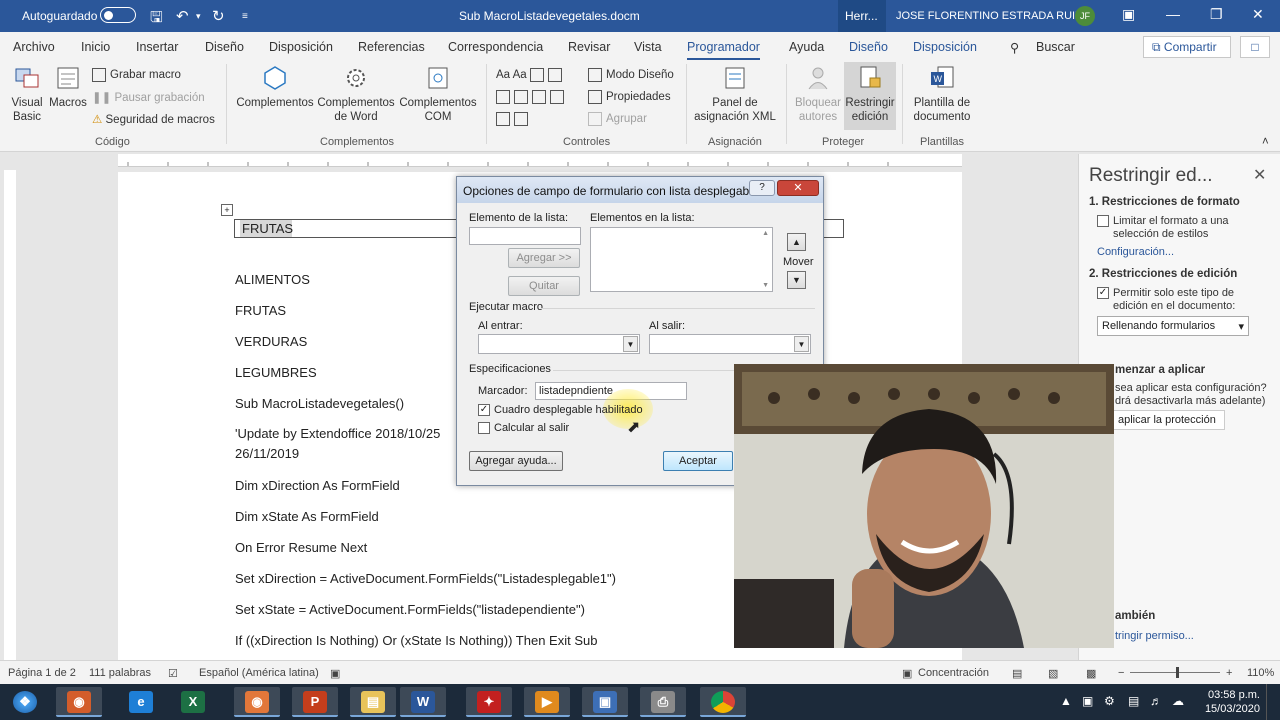  I want to click on tab-correspondencia: Correspondencia, so click(495, 47).